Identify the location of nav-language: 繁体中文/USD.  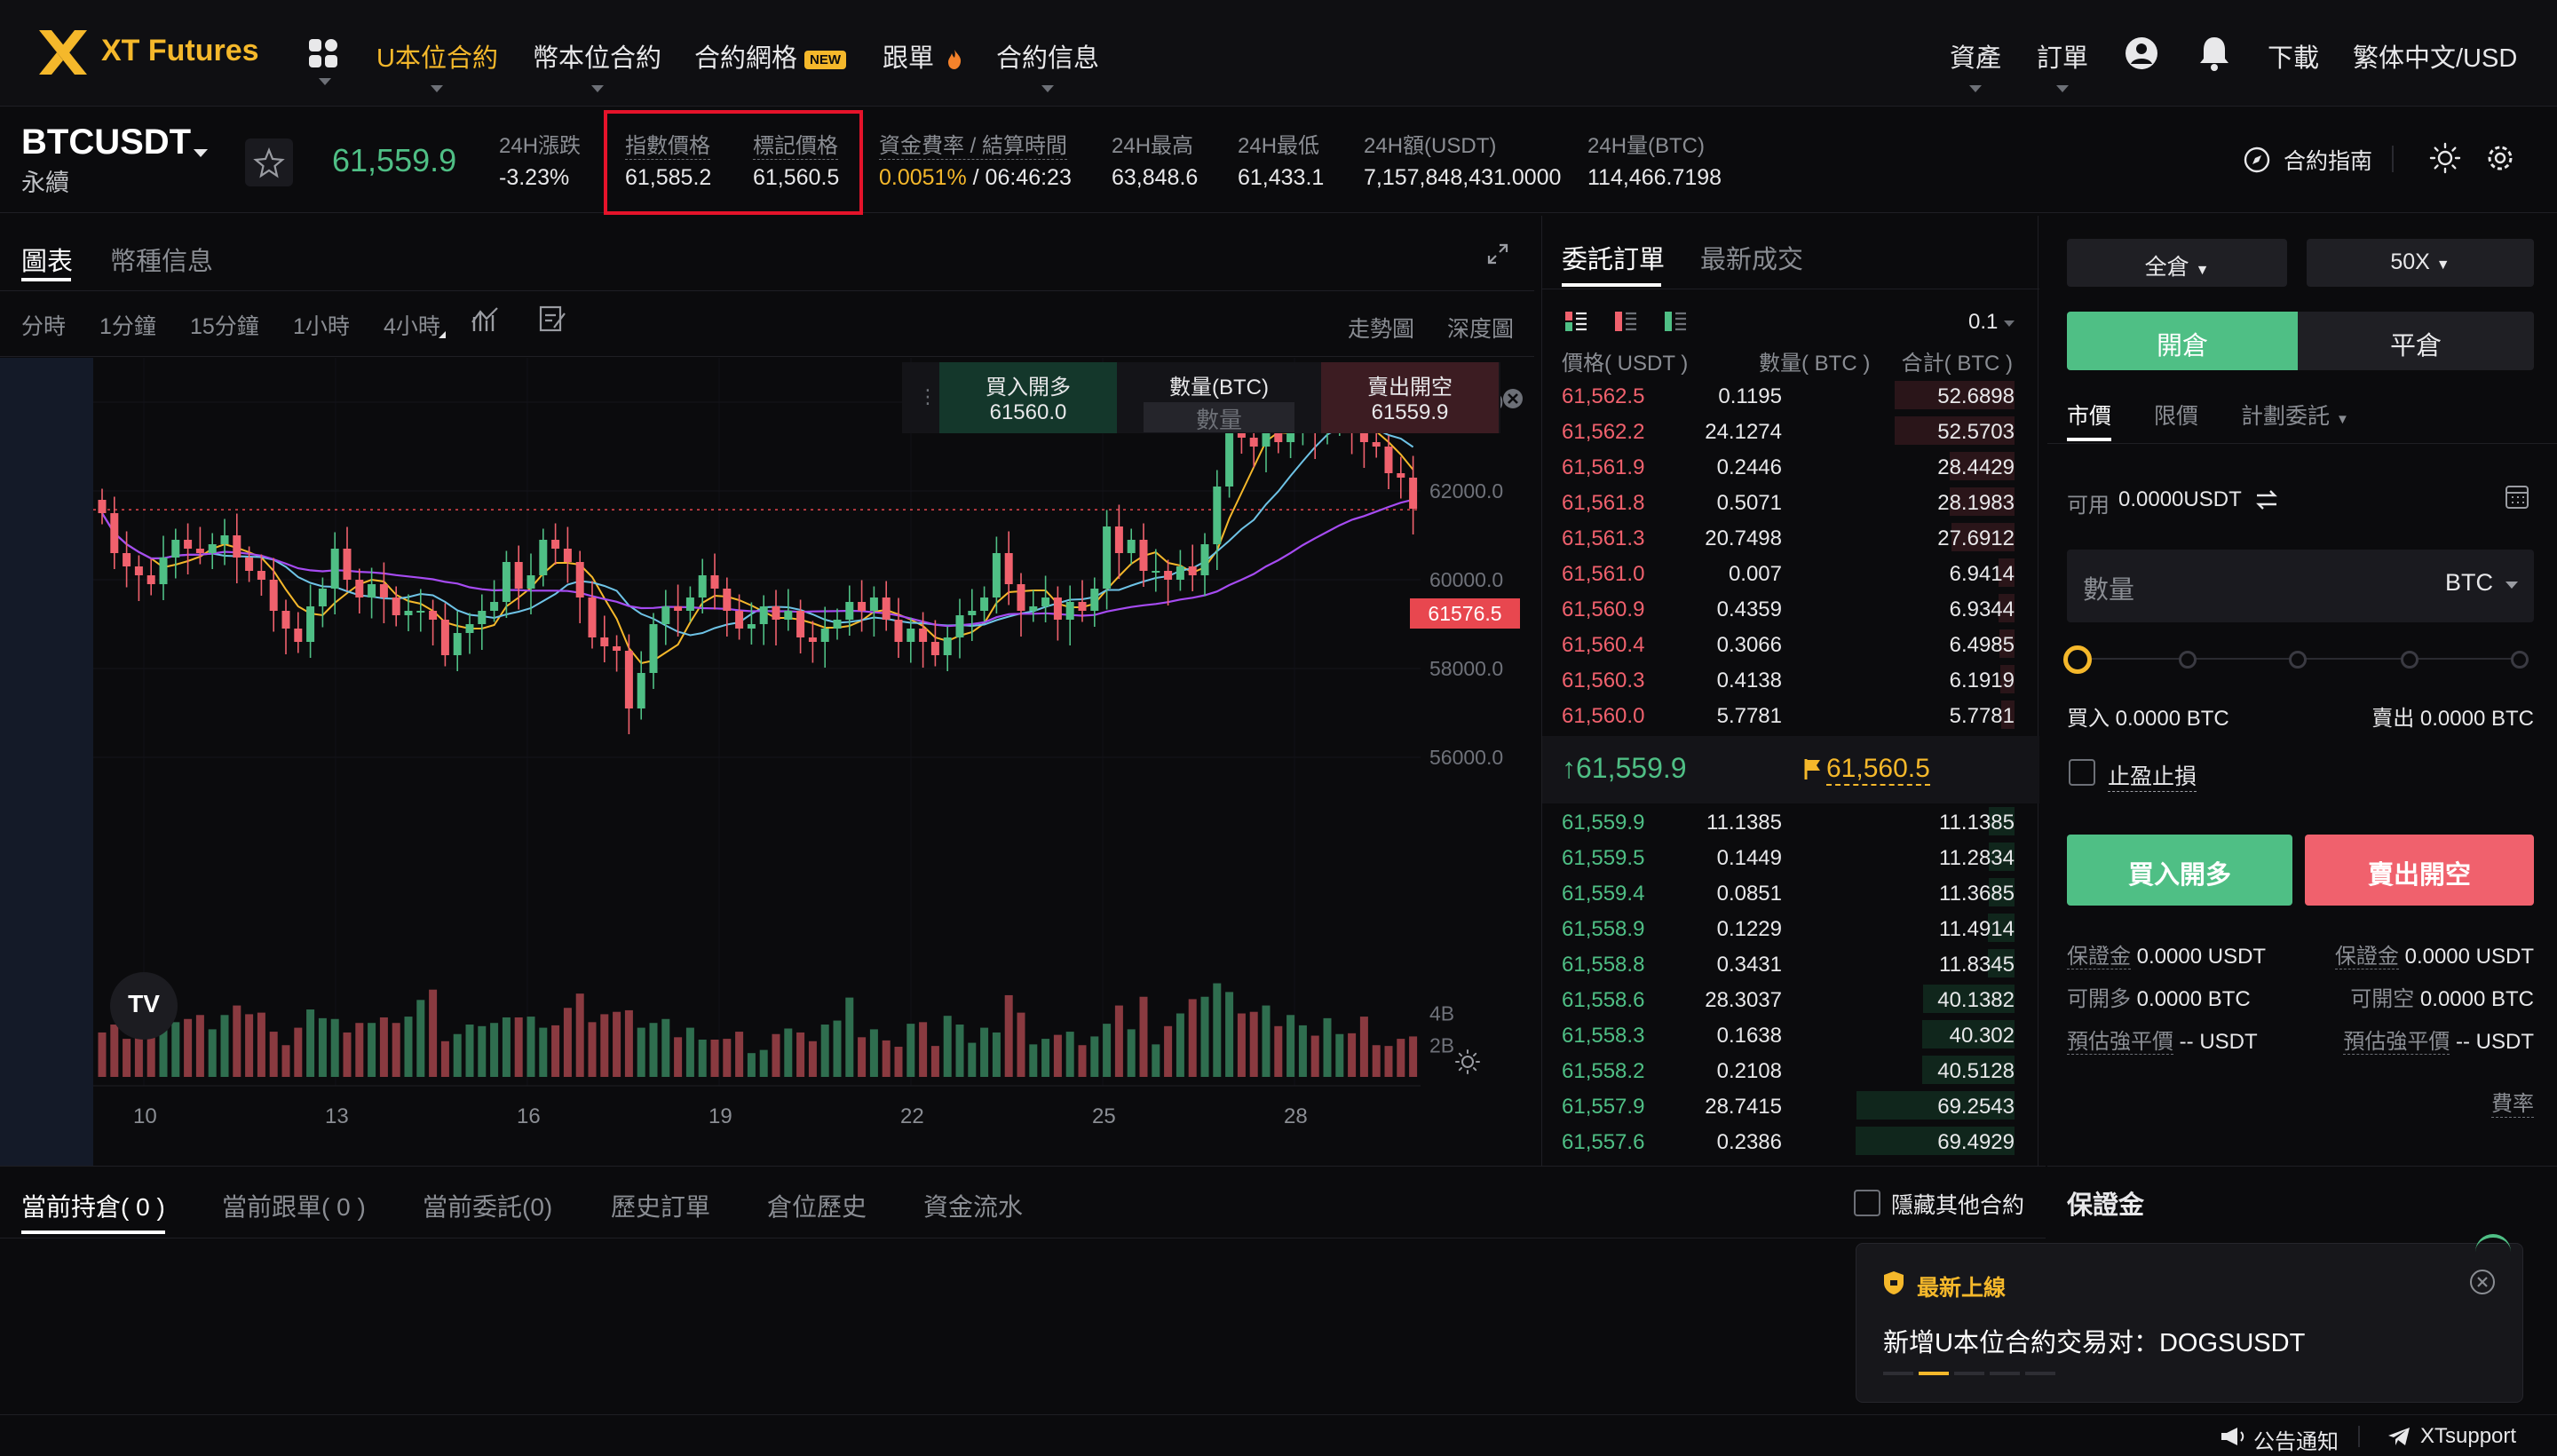
(2435, 56).